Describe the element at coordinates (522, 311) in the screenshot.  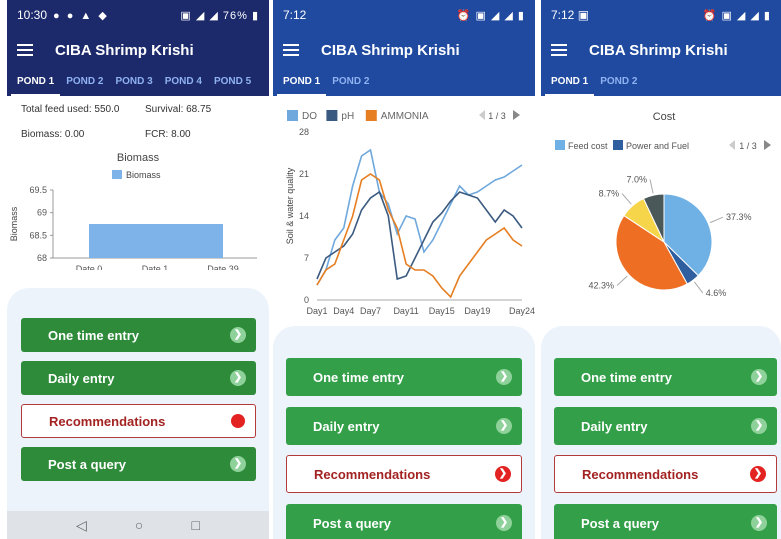
I see `x-tick-label: Day24` at that location.